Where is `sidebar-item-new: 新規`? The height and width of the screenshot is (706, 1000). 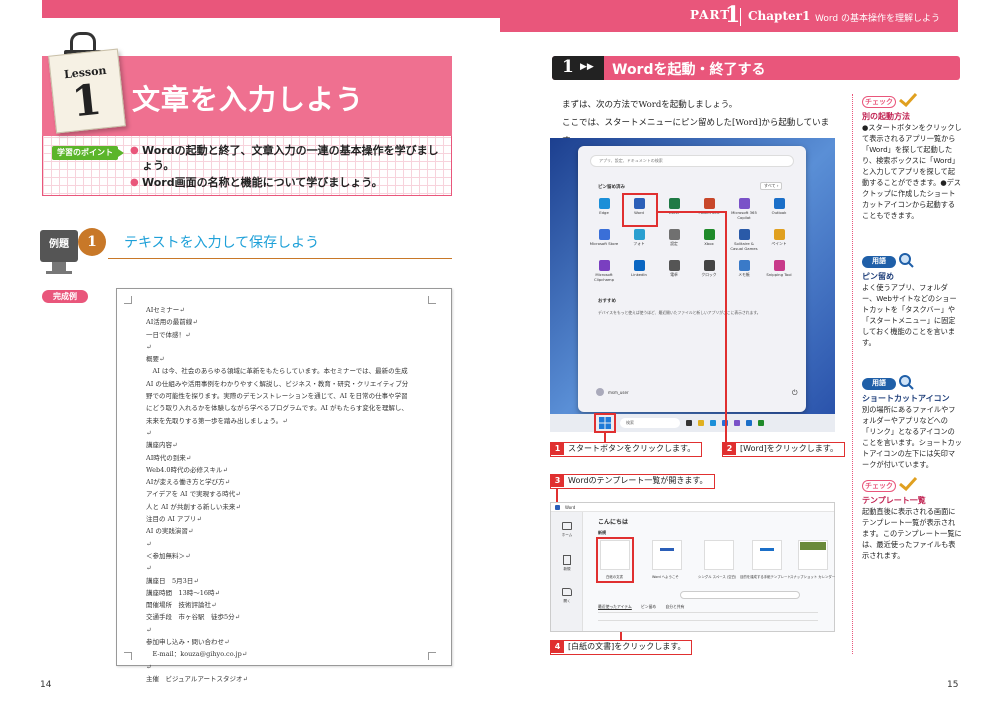
sidebar-item-new: 新規 is located at coordinates (567, 569).